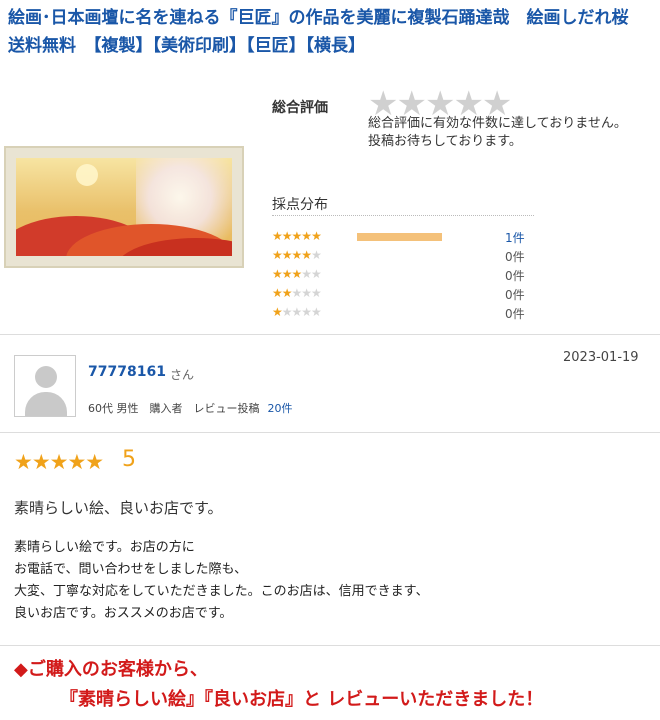 This screenshot has height=720, width=660. I want to click on avatar, so click(45, 386).